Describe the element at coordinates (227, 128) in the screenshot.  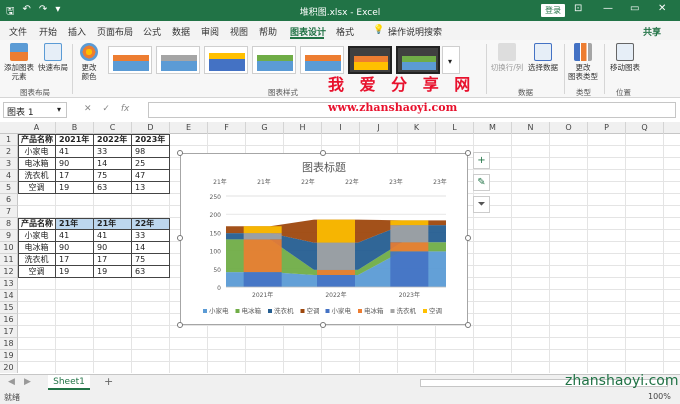
I see `column-header-F: F` at that location.